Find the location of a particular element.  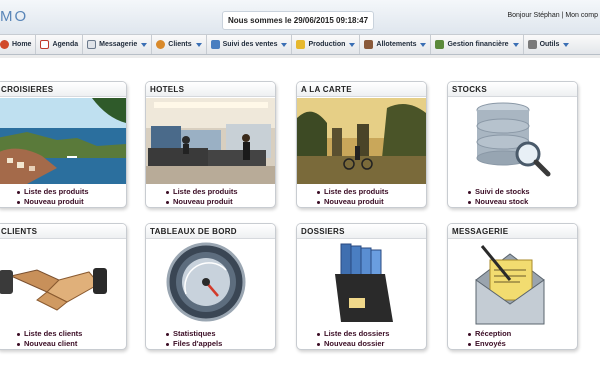

card-links: Liste des clients Nouveau client is located at coordinates (49, 339).